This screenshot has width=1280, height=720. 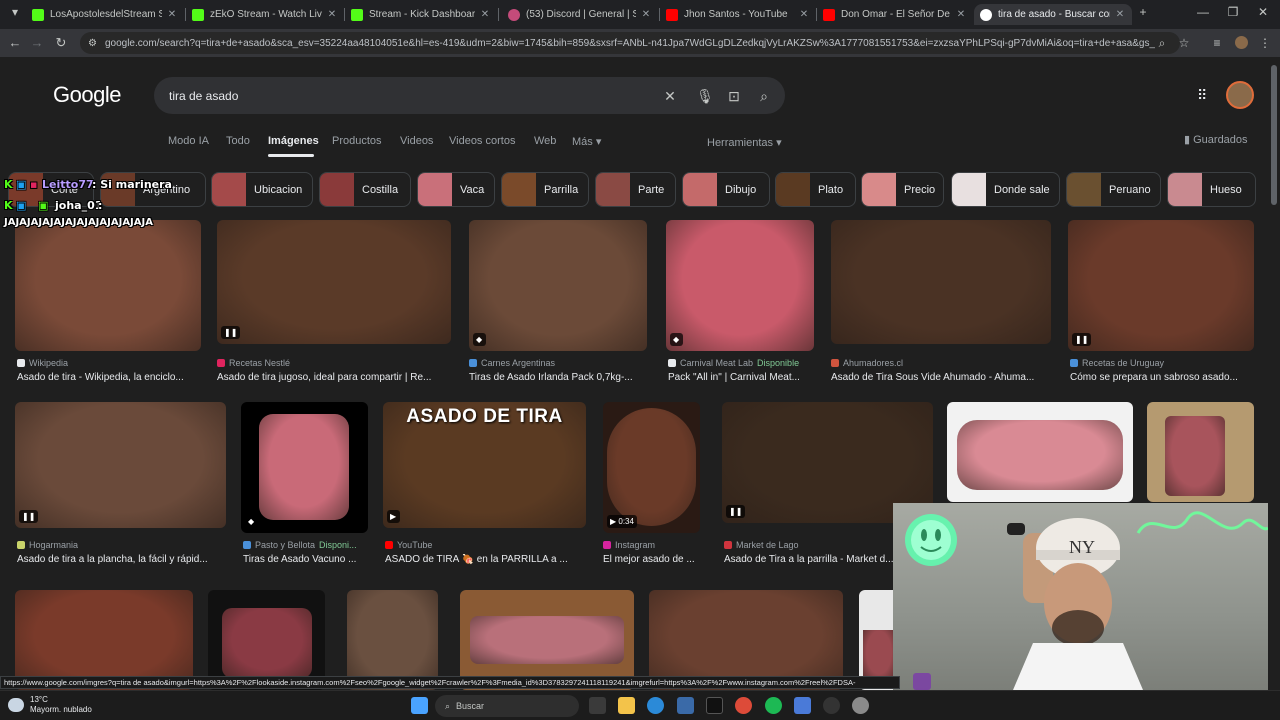 What do you see at coordinates (484, 465) in the screenshot?
I see `result-image: ASADO DE TIRA ▶` at bounding box center [484, 465].